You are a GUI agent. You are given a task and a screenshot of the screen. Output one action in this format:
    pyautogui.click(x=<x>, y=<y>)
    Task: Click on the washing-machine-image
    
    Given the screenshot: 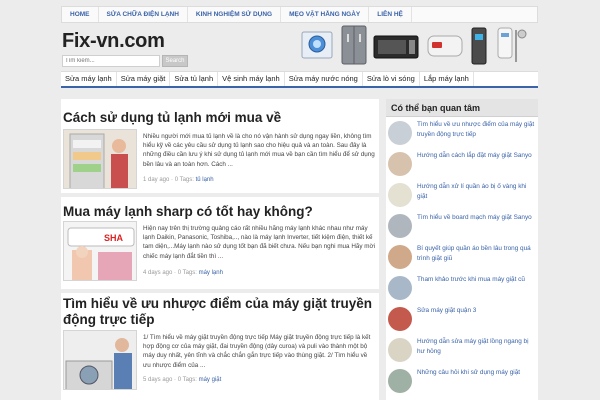 What is the action you would take?
    pyautogui.click(x=317, y=45)
    